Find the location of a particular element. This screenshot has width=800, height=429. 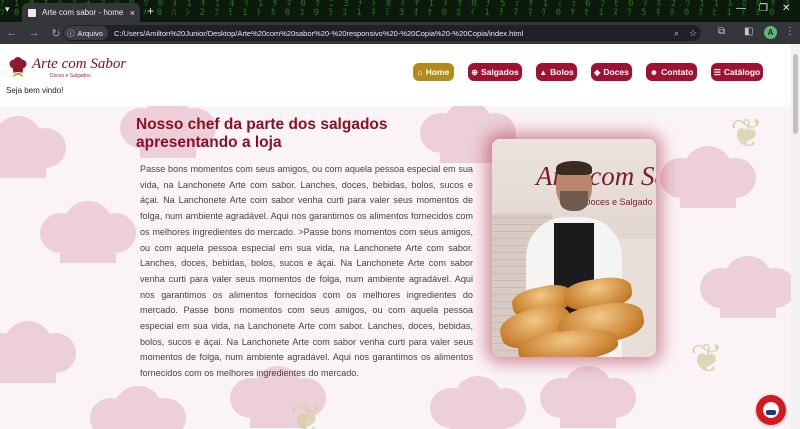

scrollbar-thumb is located at coordinates (795, 94).